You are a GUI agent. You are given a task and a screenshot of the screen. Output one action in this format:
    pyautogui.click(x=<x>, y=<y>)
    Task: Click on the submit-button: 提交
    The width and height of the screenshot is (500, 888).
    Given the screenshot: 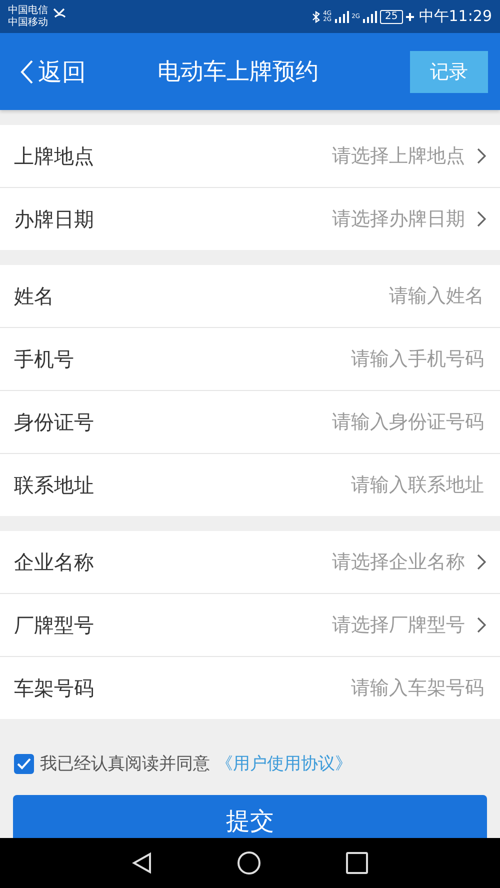 What is the action you would take?
    pyautogui.click(x=250, y=816)
    